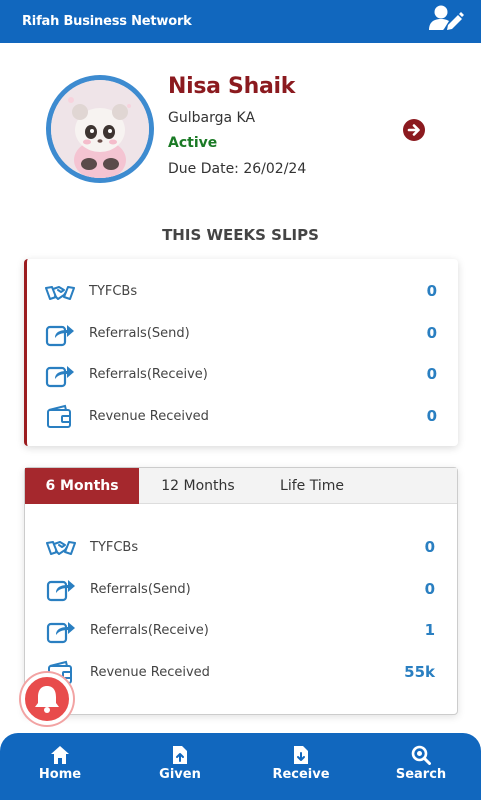  Describe the element at coordinates (421, 766) in the screenshot. I see `nav-search: Search` at that location.